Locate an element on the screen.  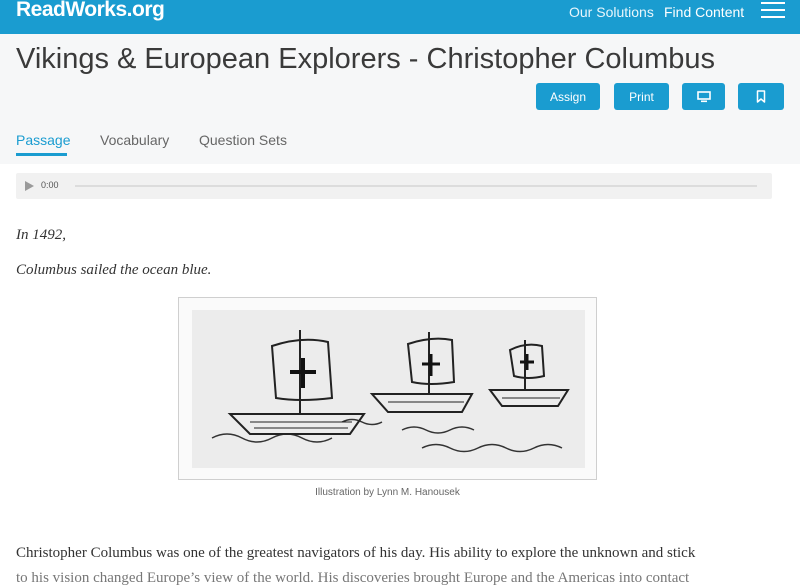
print-button: Print is located at coordinates (641, 96).